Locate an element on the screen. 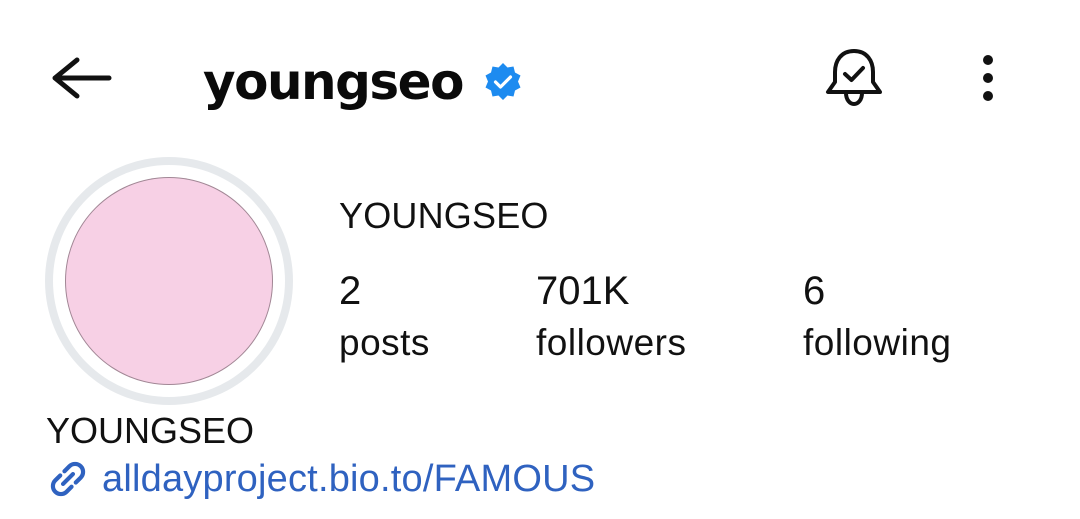 The width and height of the screenshot is (1080, 519). bio-name: YOUNGSEO is located at coordinates (150, 430).